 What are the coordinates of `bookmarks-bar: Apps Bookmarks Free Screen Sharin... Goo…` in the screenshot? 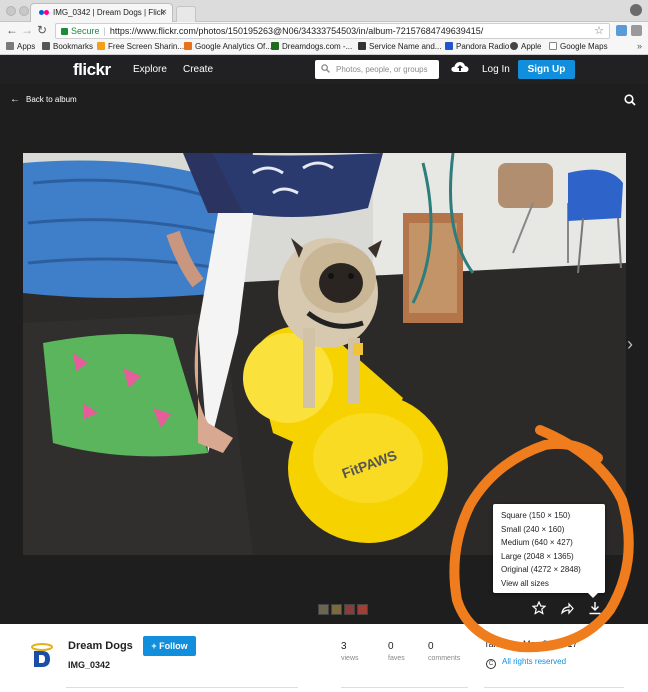 It's located at (324, 47).